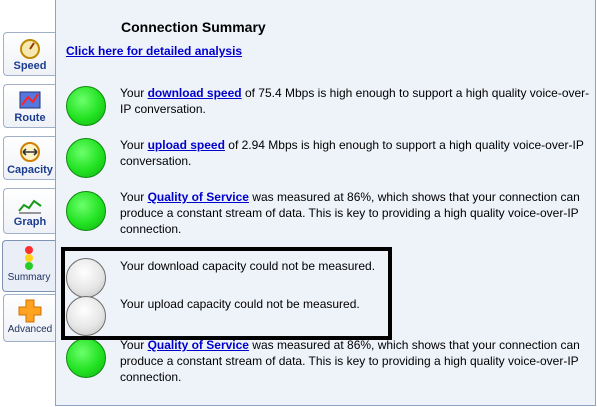 This screenshot has height=407, width=597. Describe the element at coordinates (30, 66) in the screenshot. I see `tab-label: Speed` at that location.